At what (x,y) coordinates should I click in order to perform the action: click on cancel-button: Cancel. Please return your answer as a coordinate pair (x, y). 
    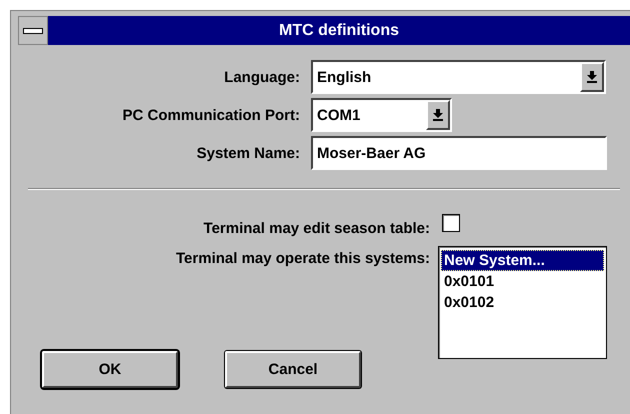
    Looking at the image, I should click on (293, 369).